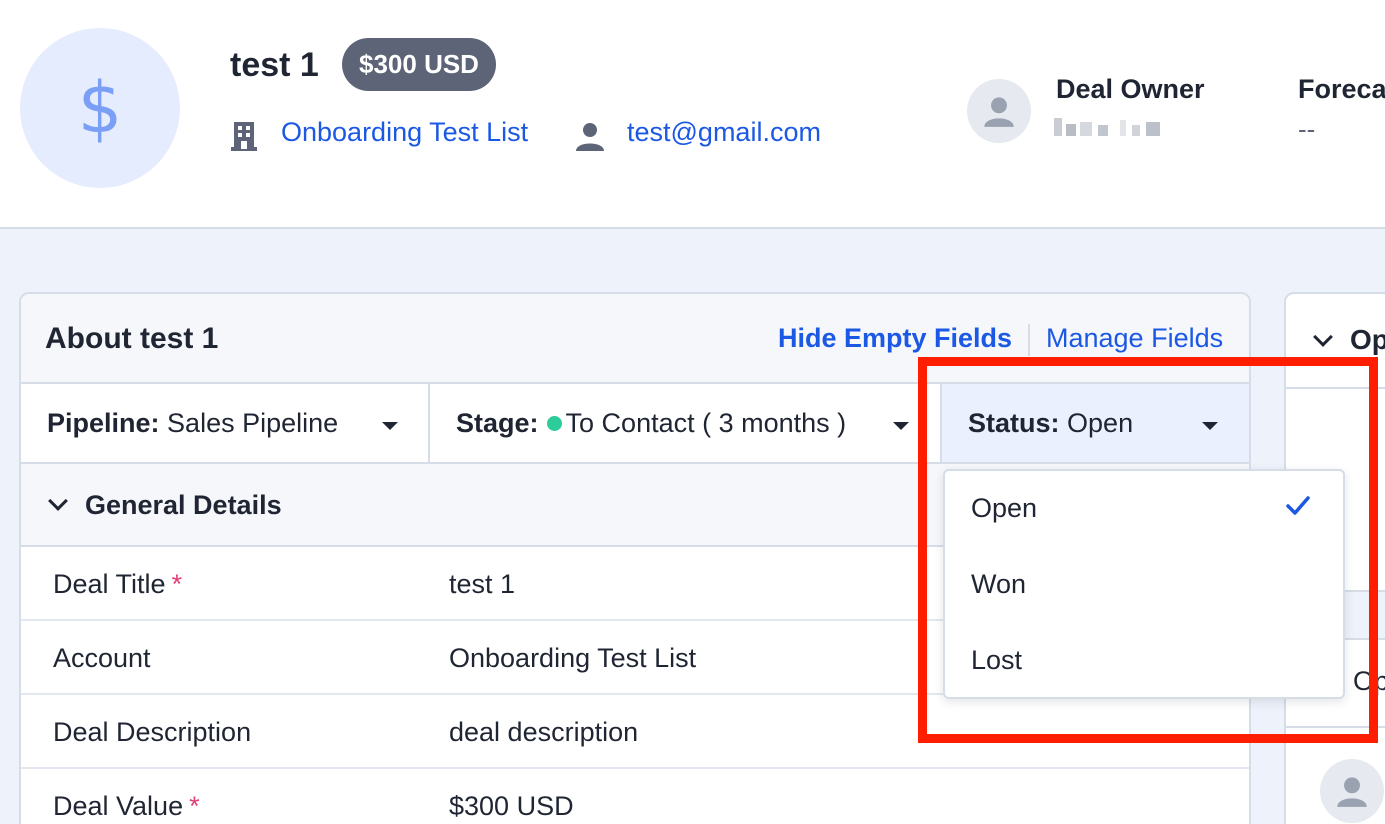 The width and height of the screenshot is (1385, 824). What do you see at coordinates (511, 806) in the screenshot?
I see `field-value: $300 USD` at bounding box center [511, 806].